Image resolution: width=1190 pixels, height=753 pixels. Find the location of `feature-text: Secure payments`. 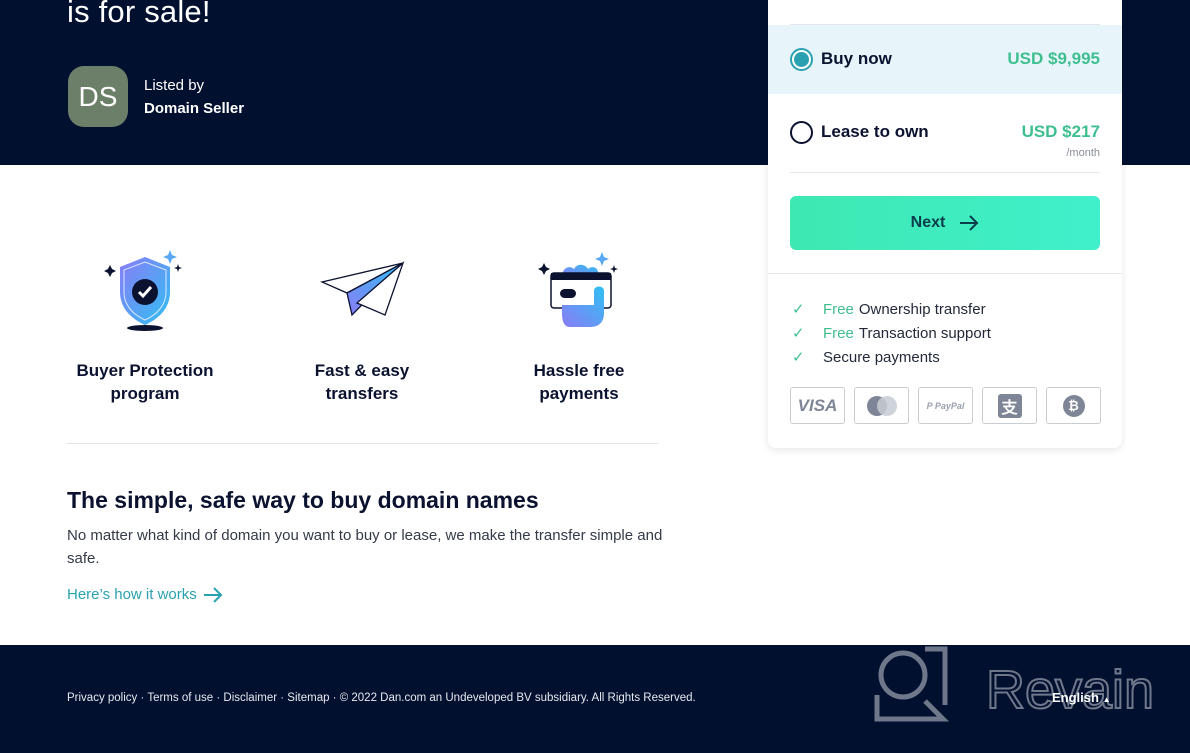

feature-text: Secure payments is located at coordinates (881, 357).